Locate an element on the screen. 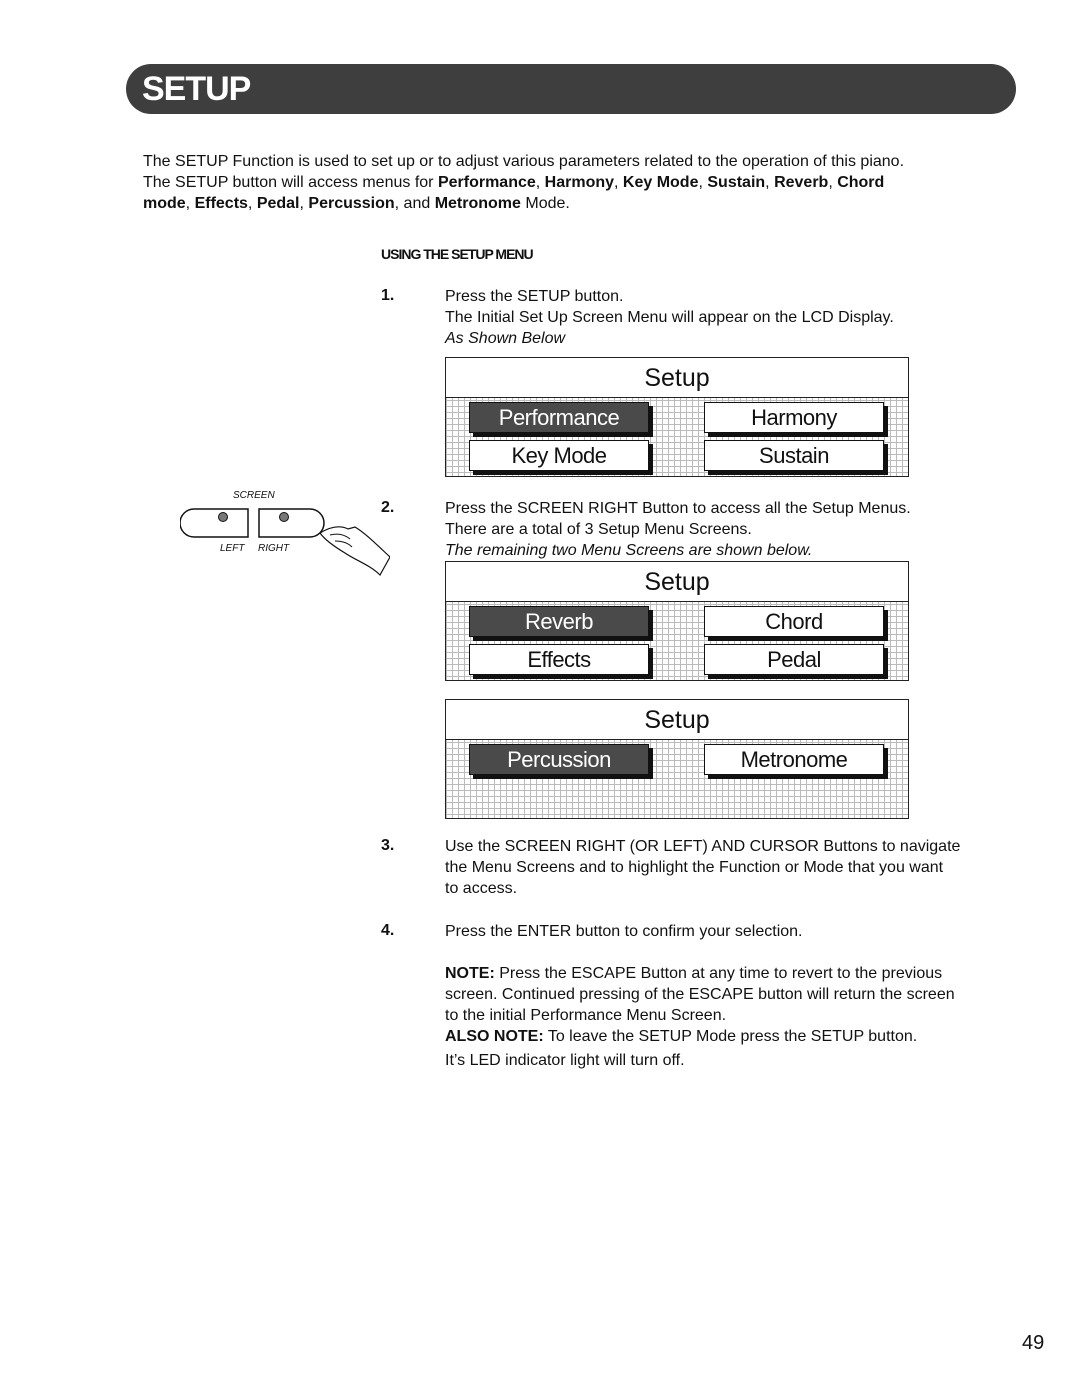  step-number: 3. is located at coordinates (388, 845).